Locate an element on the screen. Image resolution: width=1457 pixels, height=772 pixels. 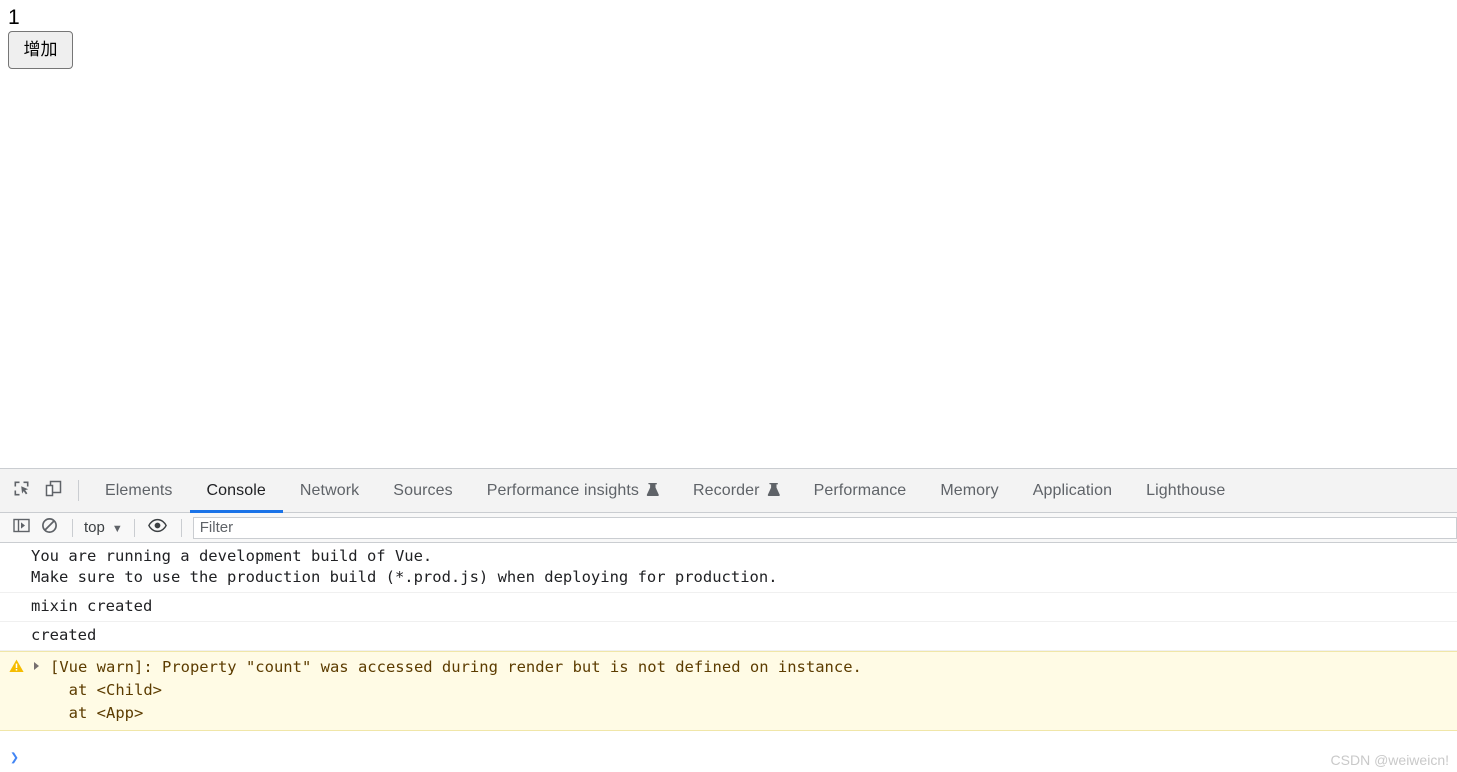
tab-label: Application is located at coordinates (1072, 490).